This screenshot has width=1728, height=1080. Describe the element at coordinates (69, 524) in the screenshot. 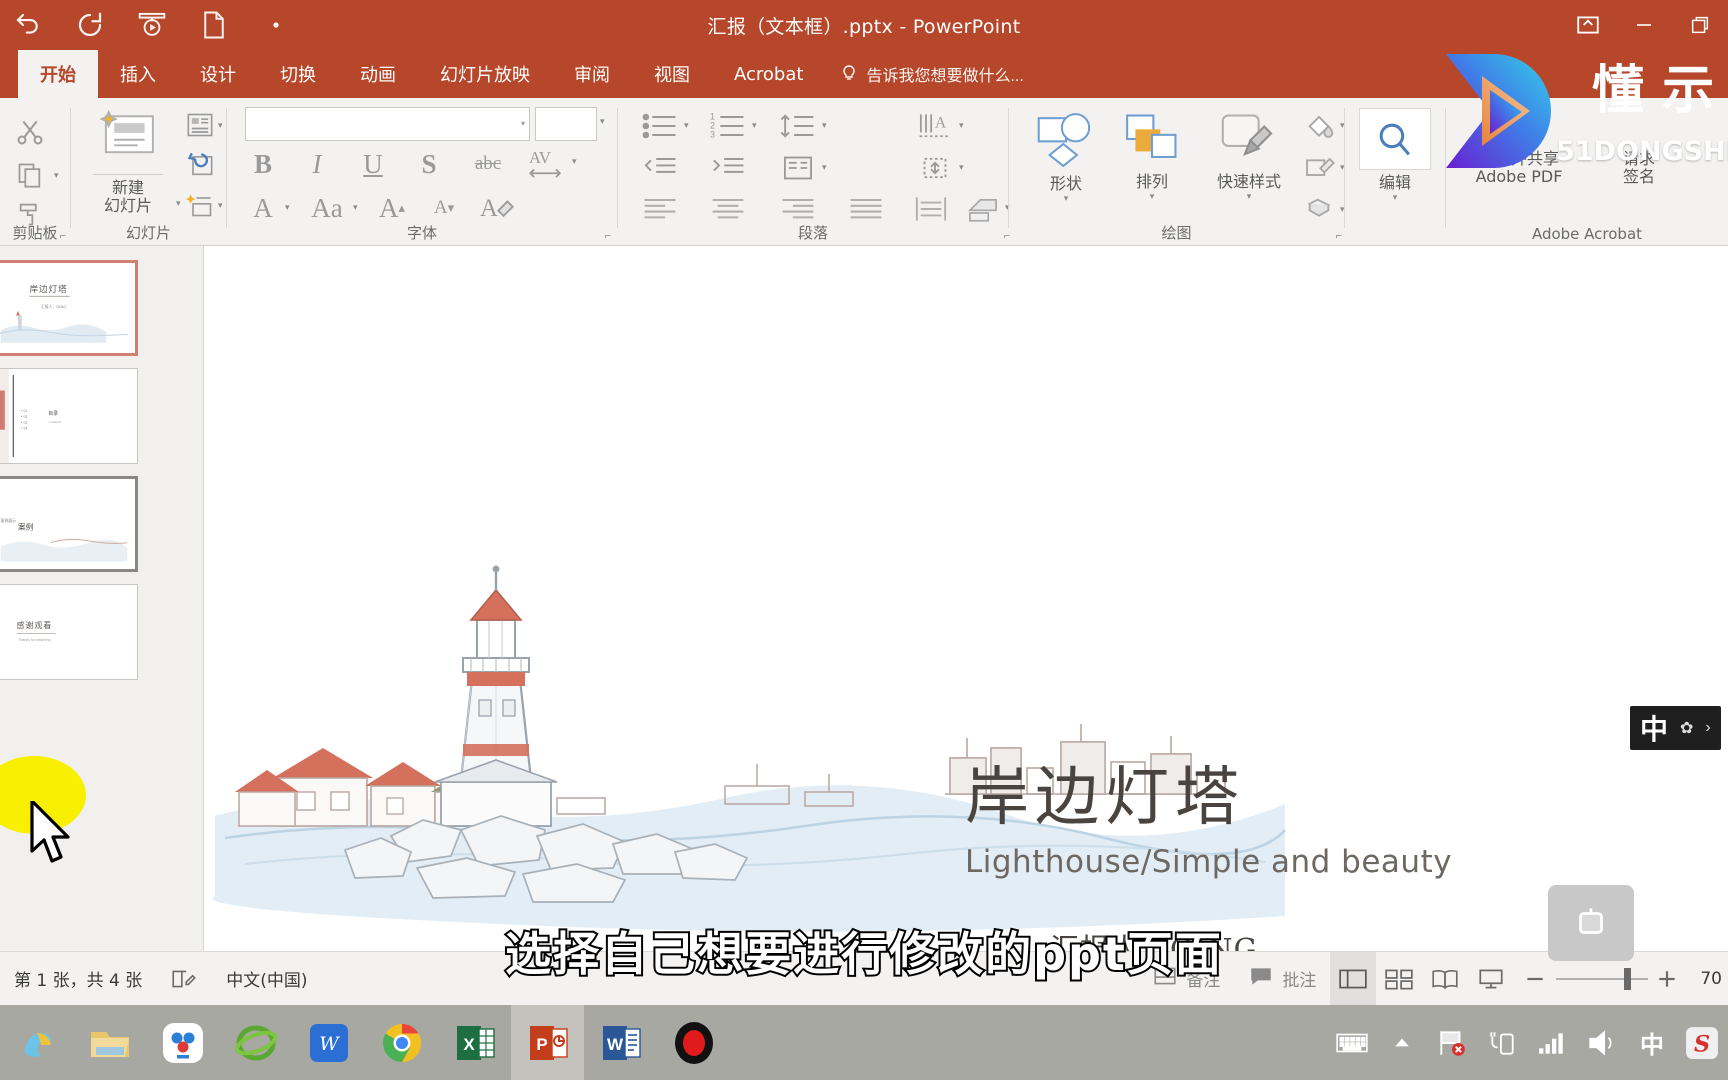

I see `thumbnail-slide-3: 案例 案例展示` at that location.